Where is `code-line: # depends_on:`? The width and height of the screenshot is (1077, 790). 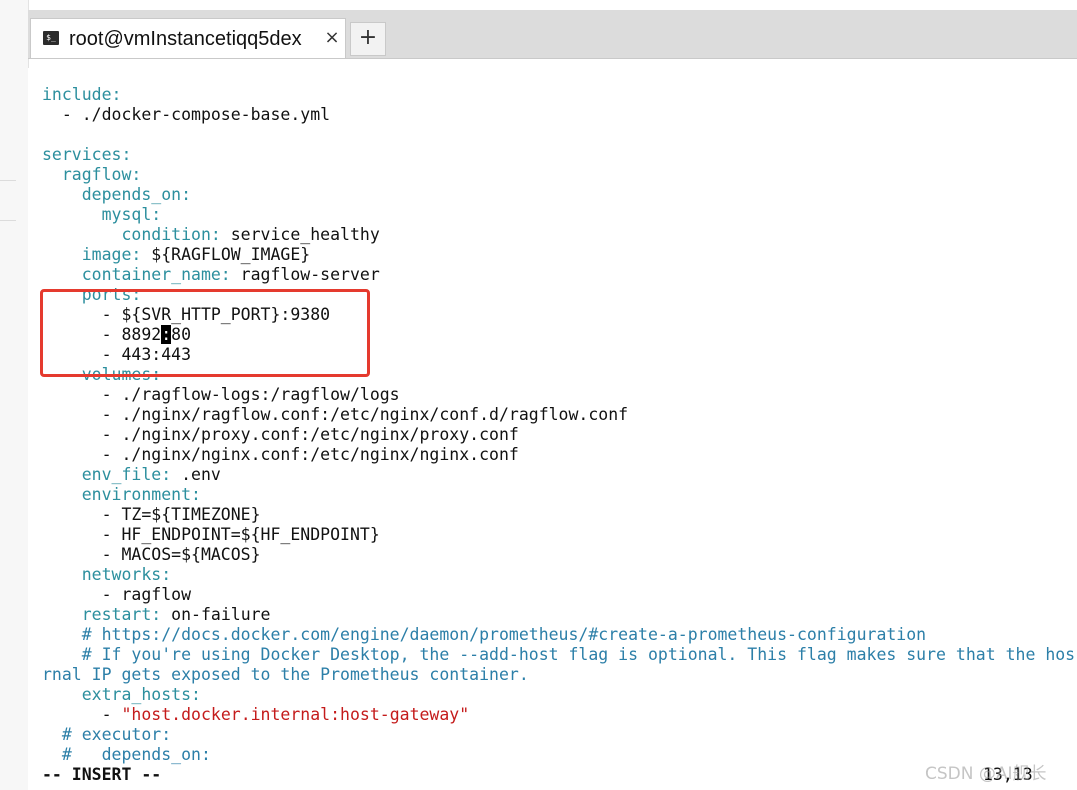 code-line: # depends_on: is located at coordinates (126, 755).